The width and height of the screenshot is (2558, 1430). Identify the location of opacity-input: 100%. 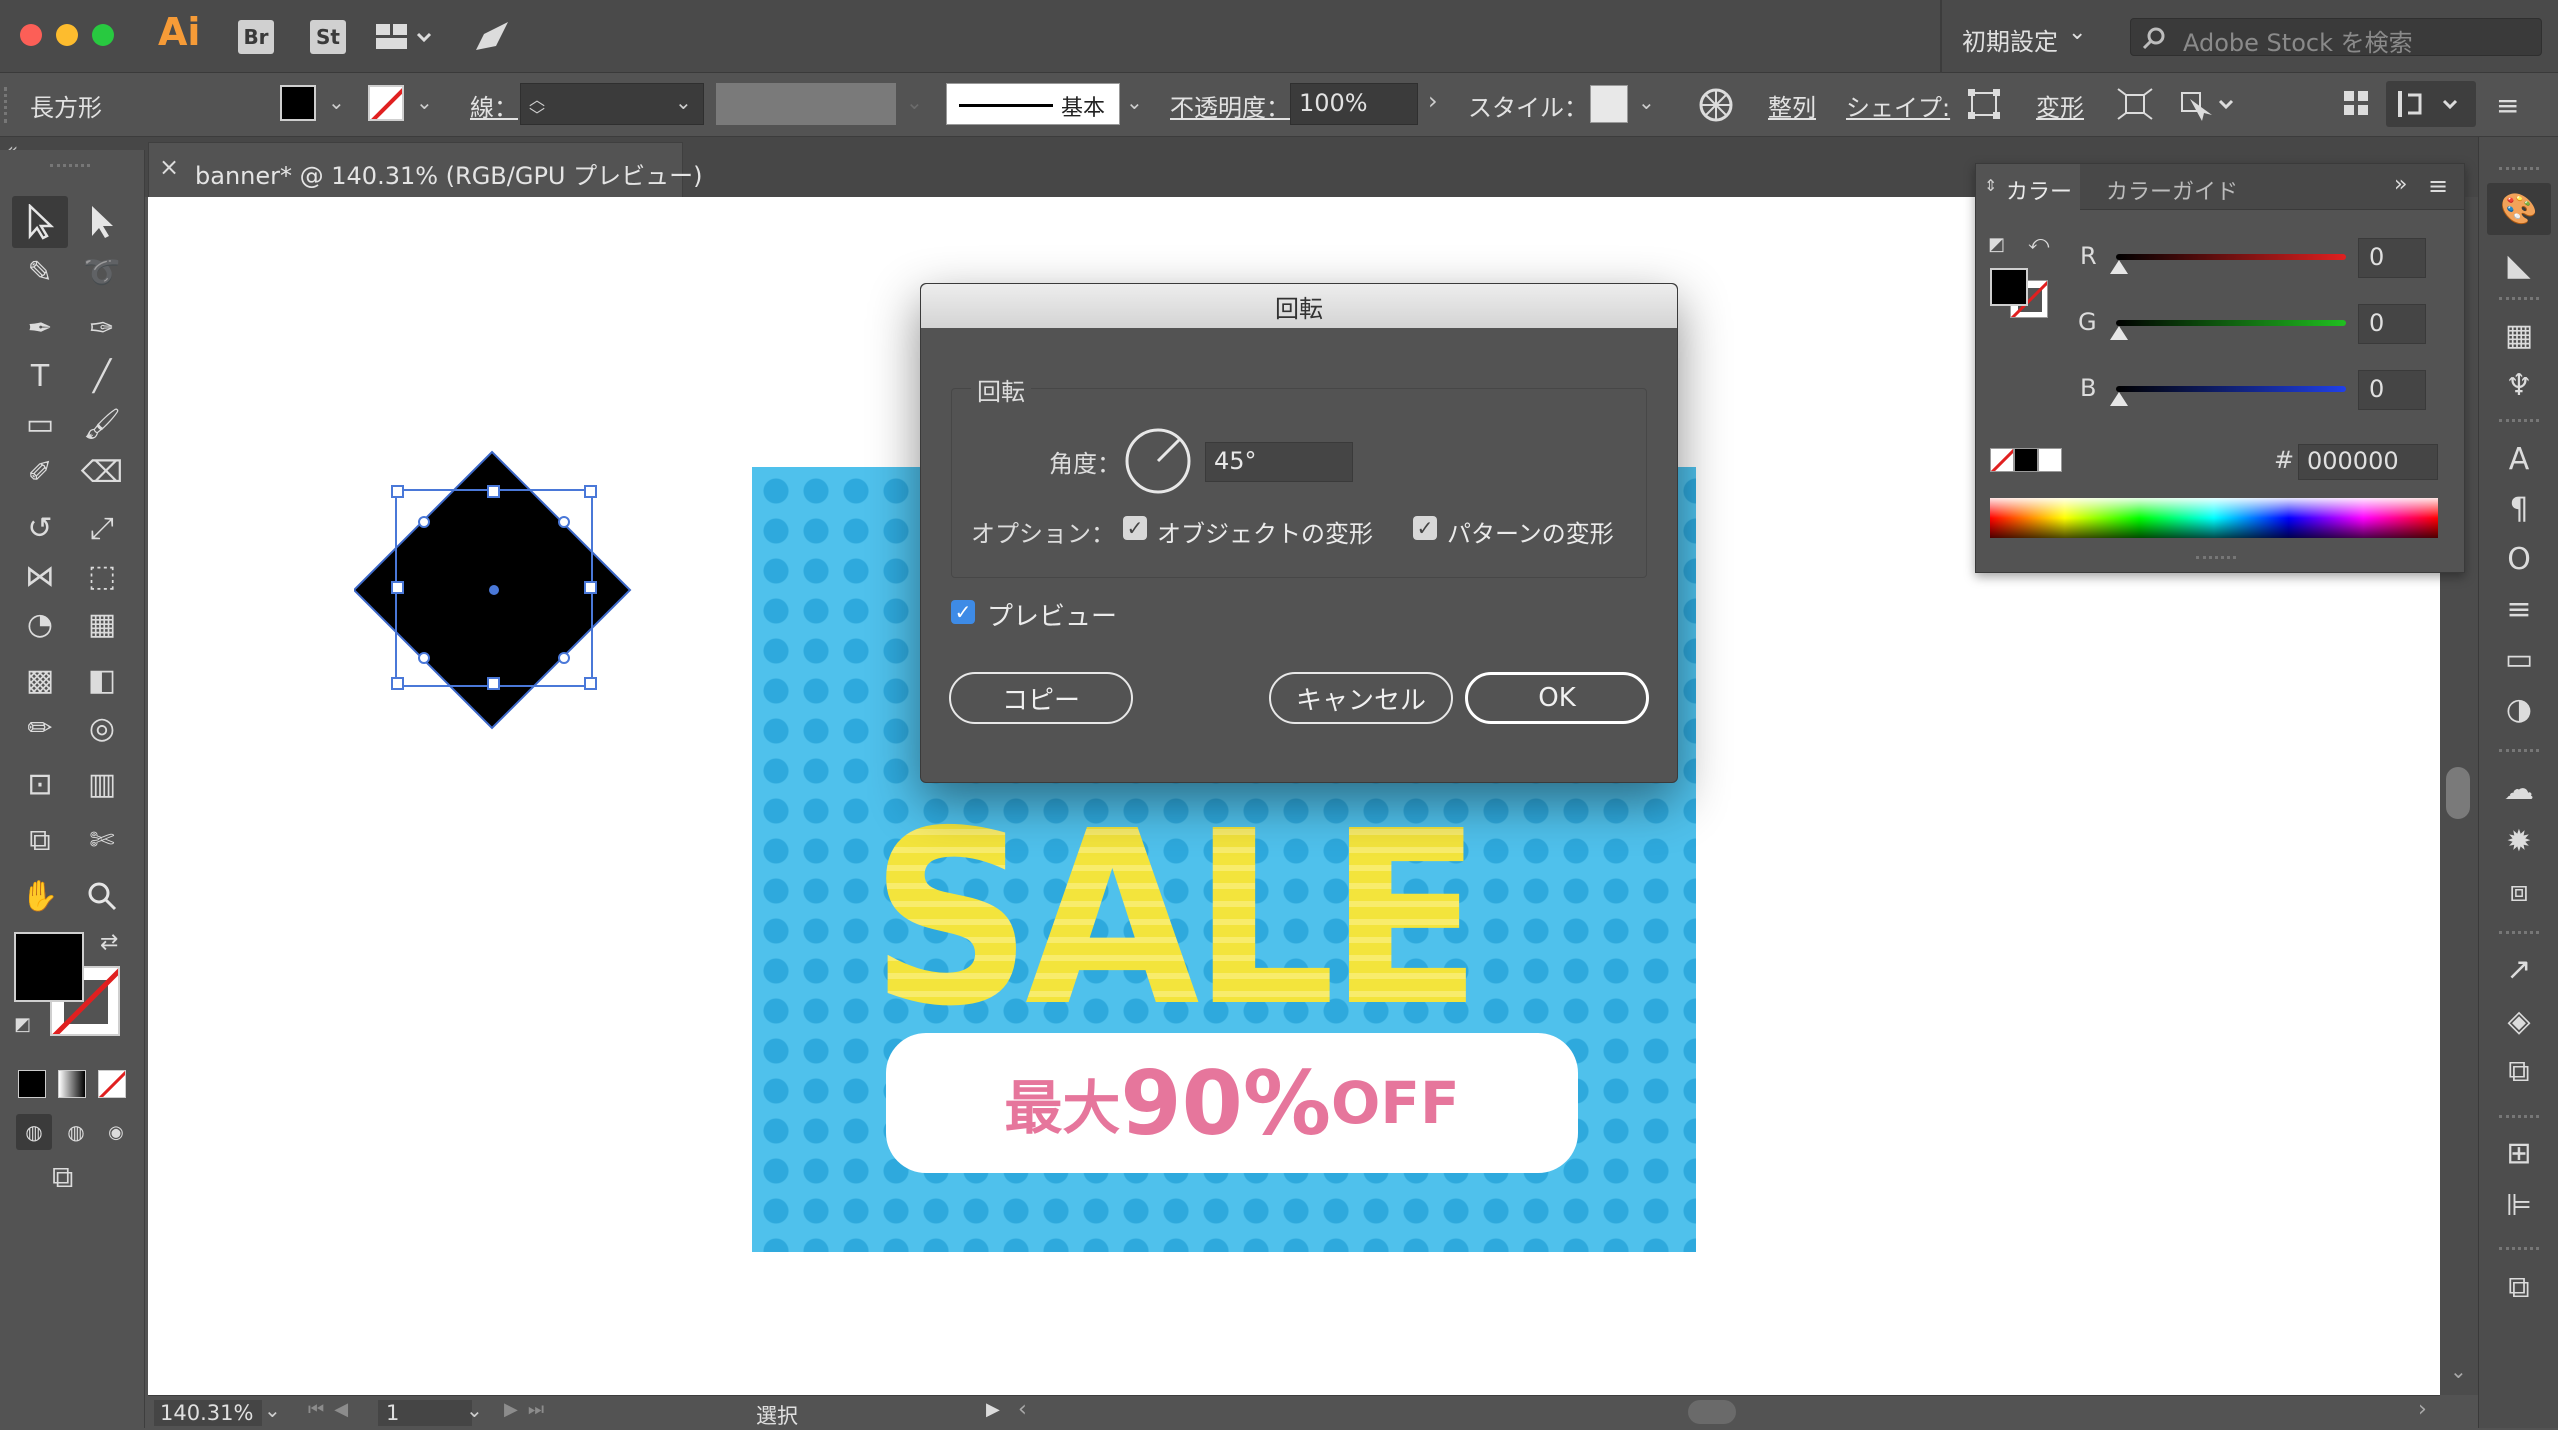
(1354, 104).